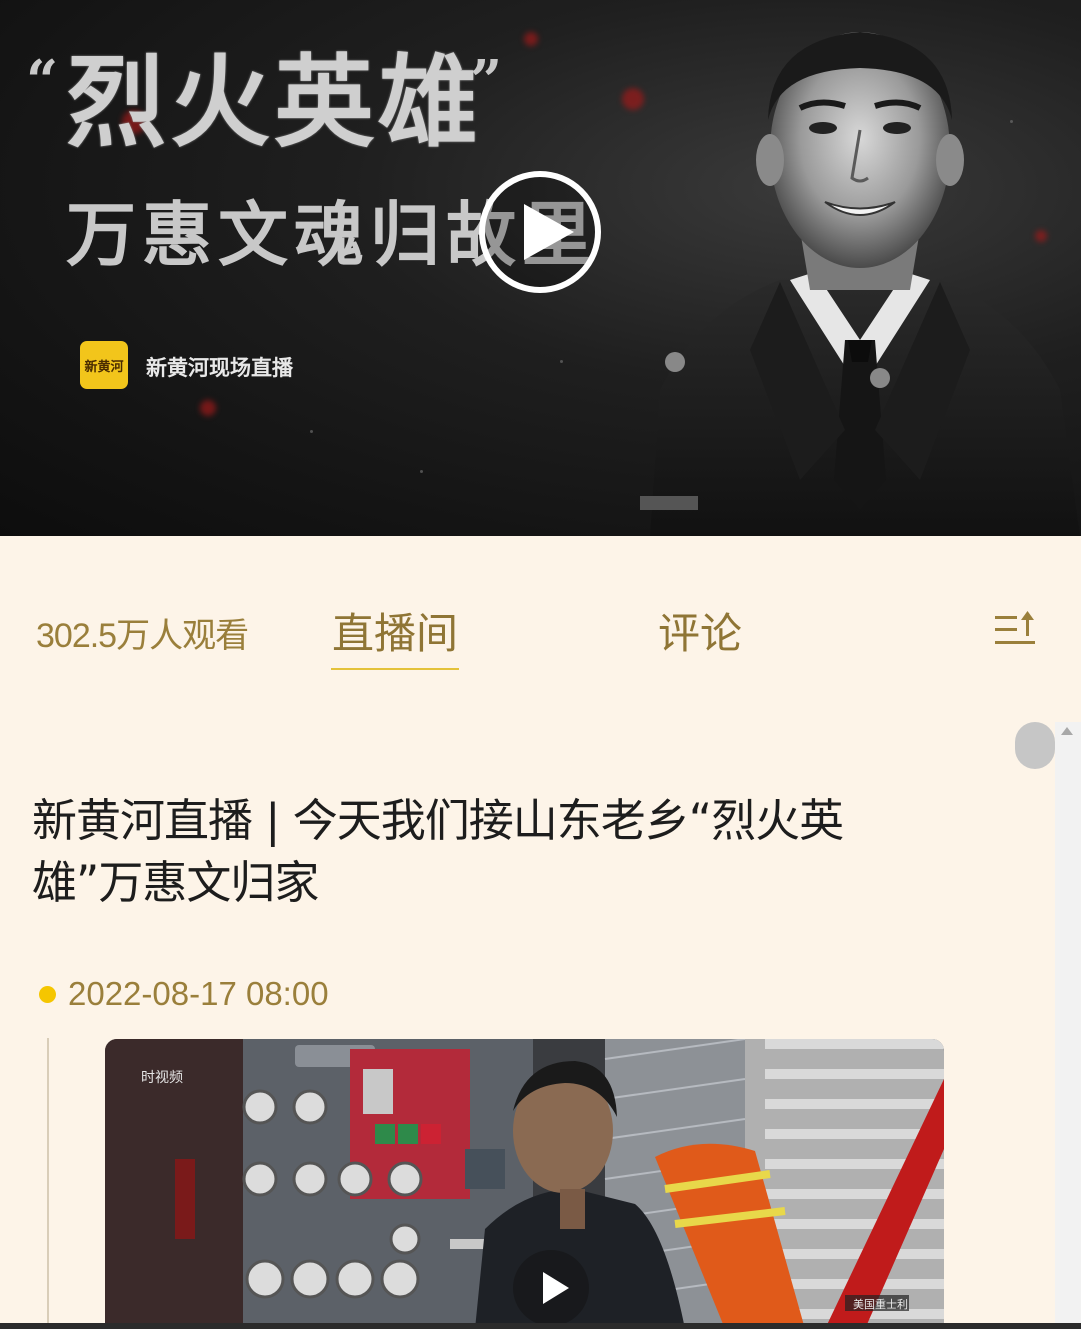 This screenshot has width=1081, height=1329. Describe the element at coordinates (1035, 745) in the screenshot. I see `scrollbar-thumb` at that location.